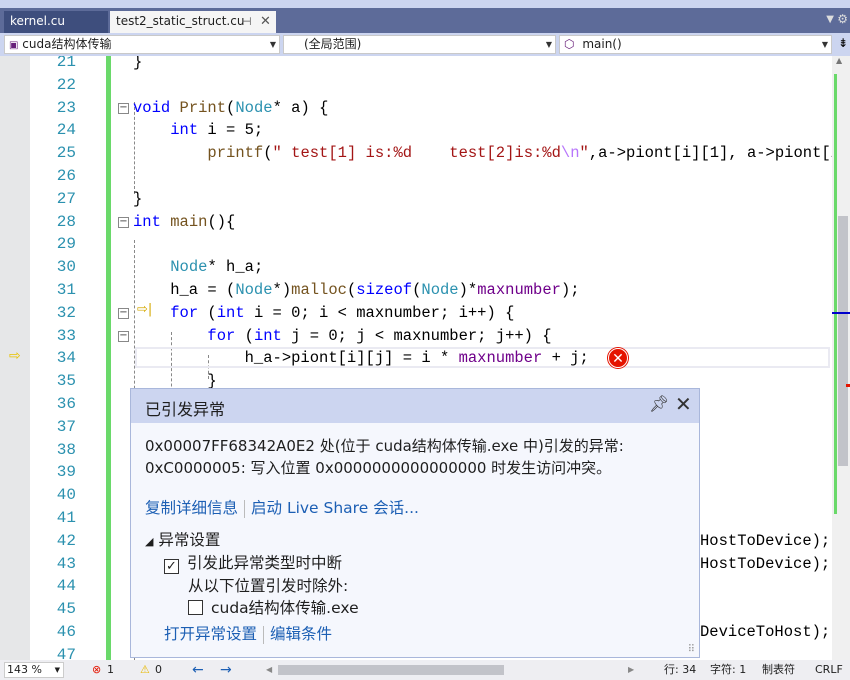 This screenshot has width=850, height=680. What do you see at coordinates (158, 670) in the screenshot?
I see `warning-count: 0` at bounding box center [158, 670].